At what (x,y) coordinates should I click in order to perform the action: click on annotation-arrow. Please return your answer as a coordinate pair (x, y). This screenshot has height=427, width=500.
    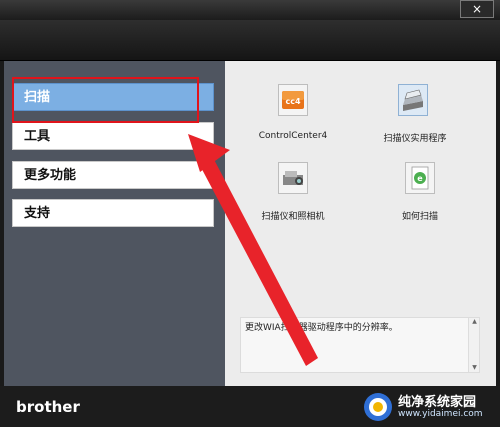
    Looking at the image, I should click on (253, 250).